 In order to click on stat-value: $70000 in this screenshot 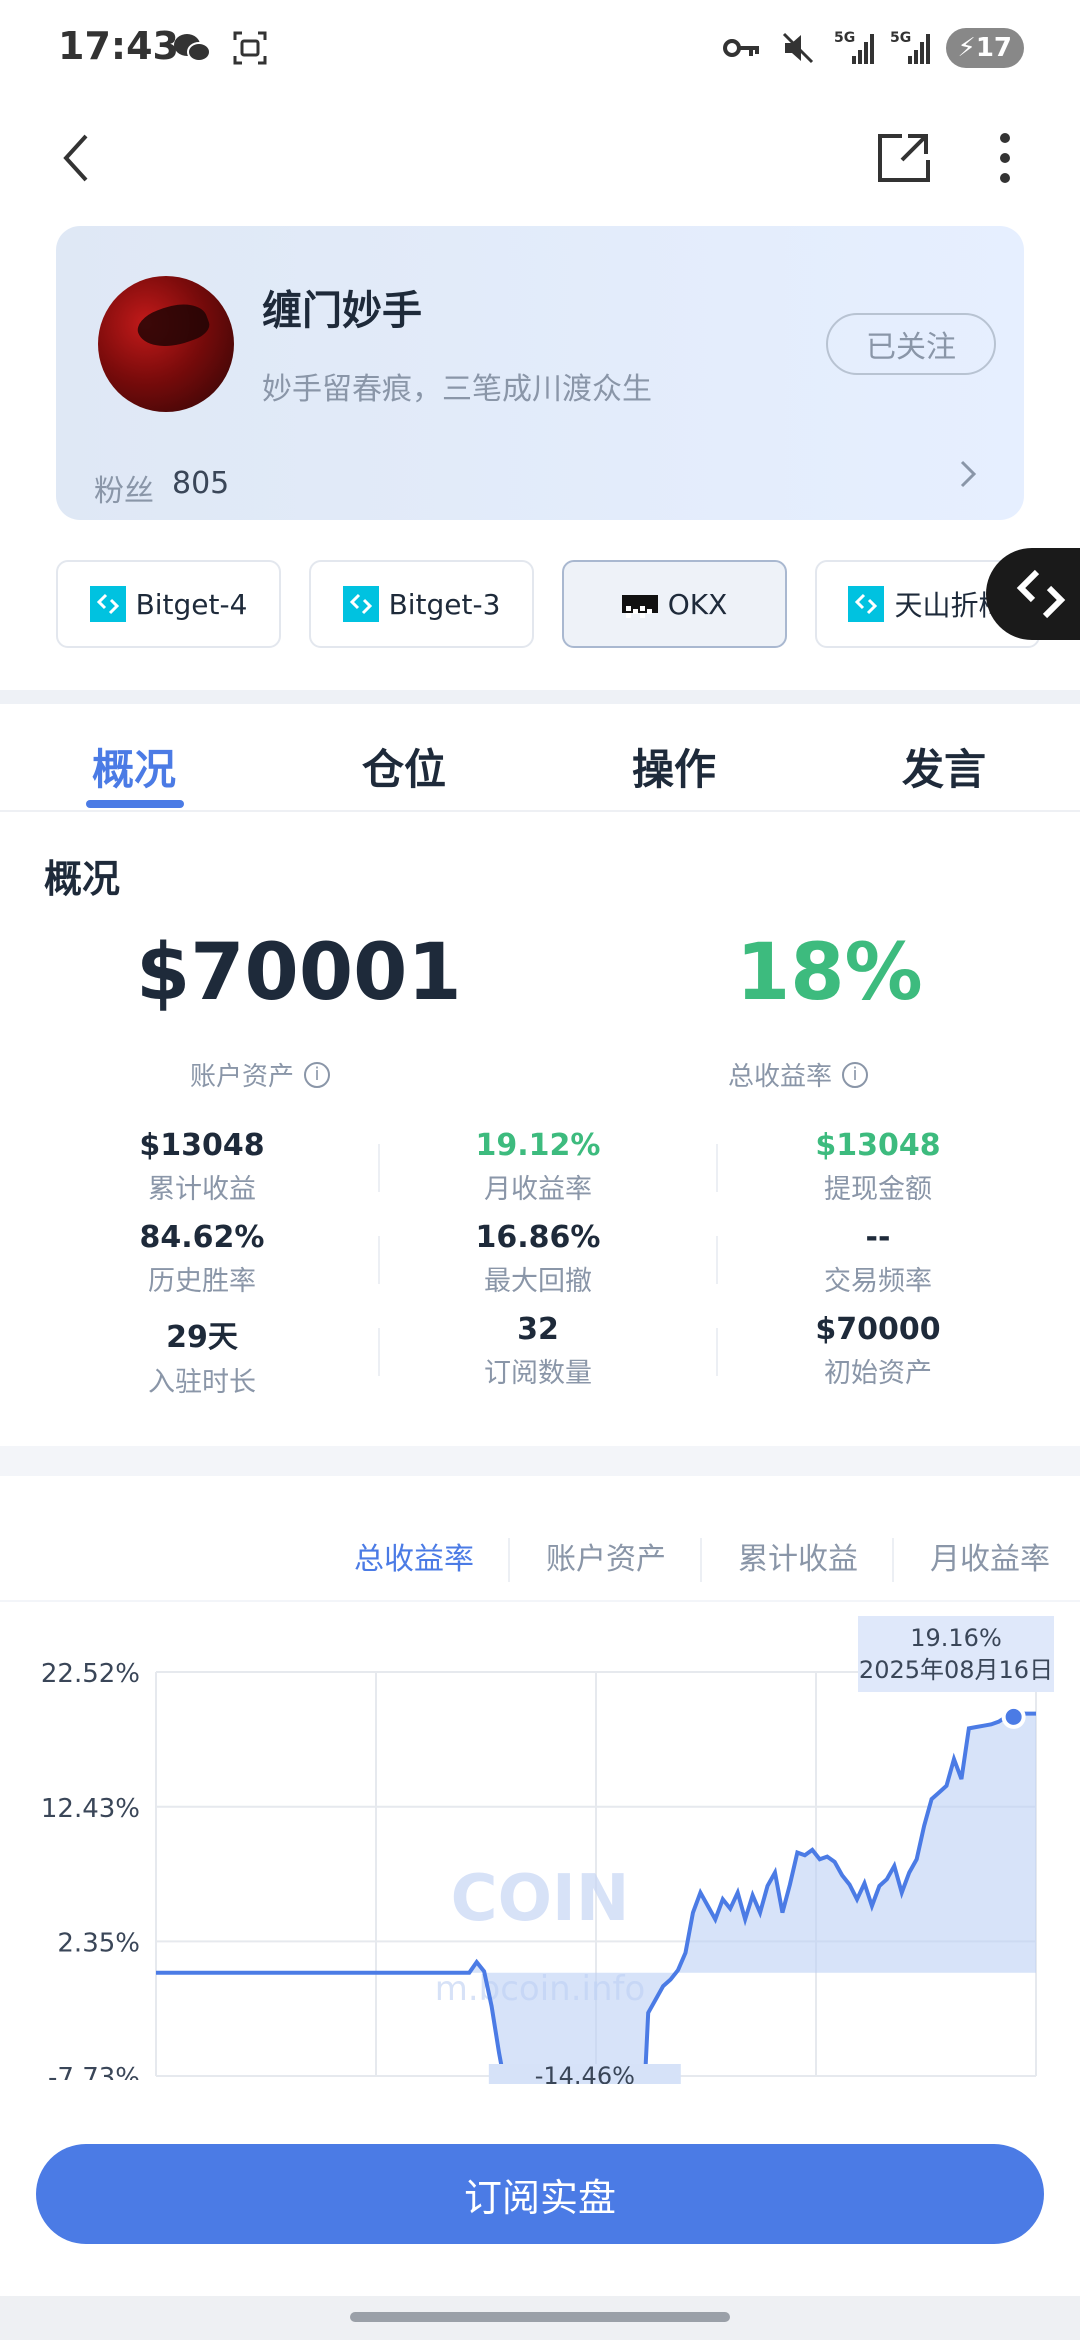, I will do `click(878, 1329)`.